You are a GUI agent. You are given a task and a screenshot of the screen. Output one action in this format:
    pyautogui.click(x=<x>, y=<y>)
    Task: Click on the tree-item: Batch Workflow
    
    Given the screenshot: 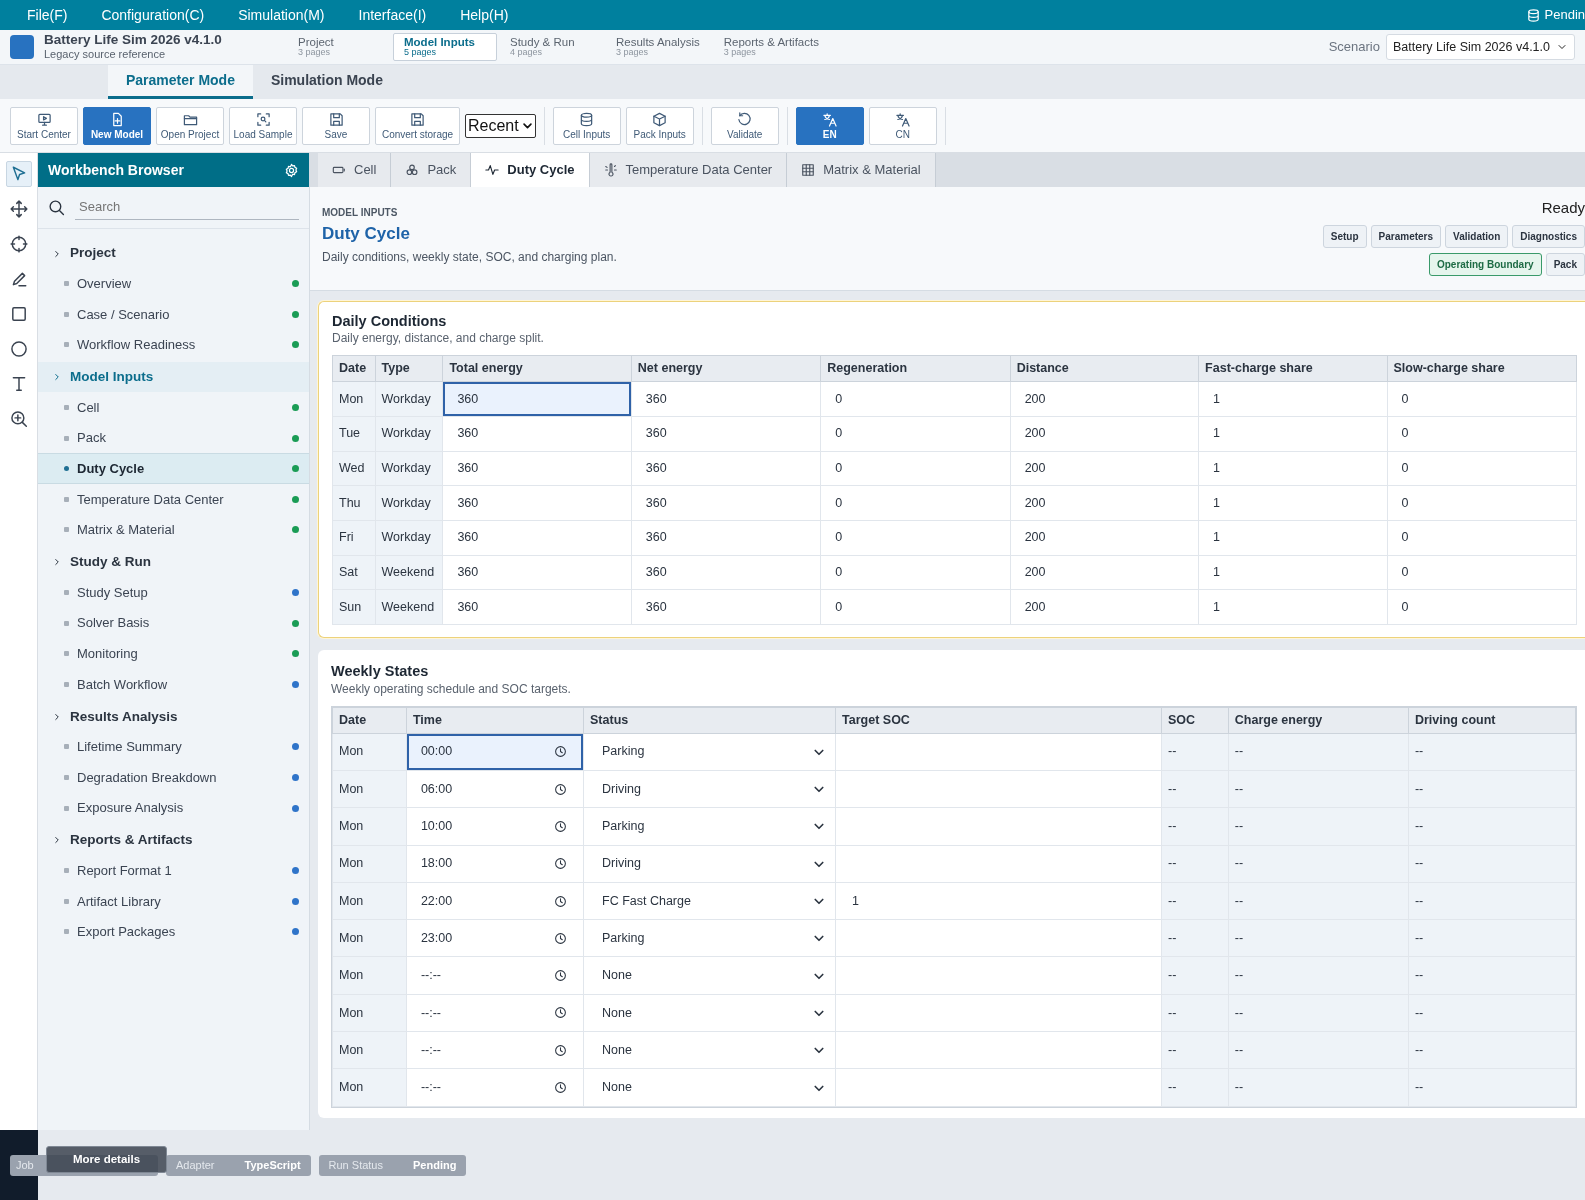 What is the action you would take?
    pyautogui.click(x=173, y=684)
    